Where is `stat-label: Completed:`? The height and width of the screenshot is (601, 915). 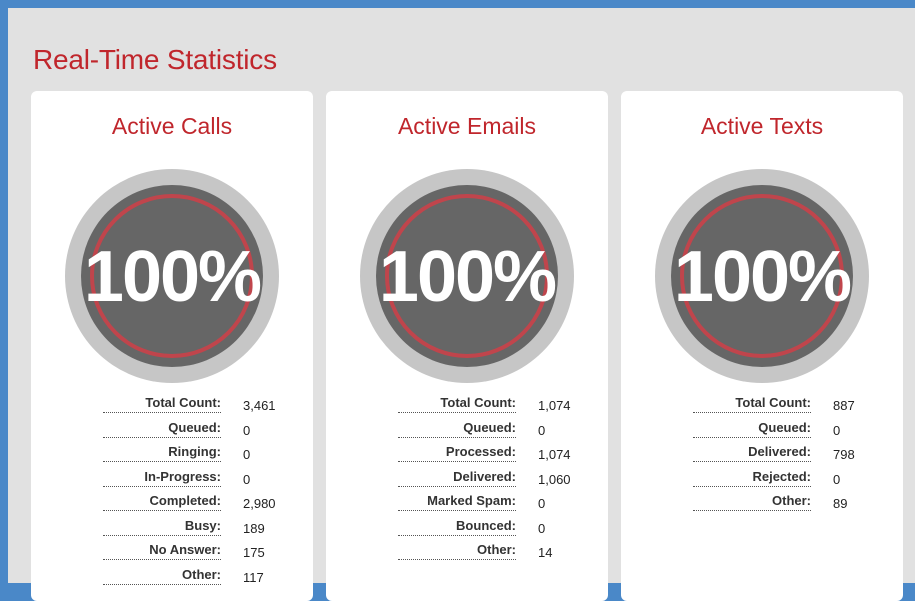
stat-label: Completed: is located at coordinates (162, 502).